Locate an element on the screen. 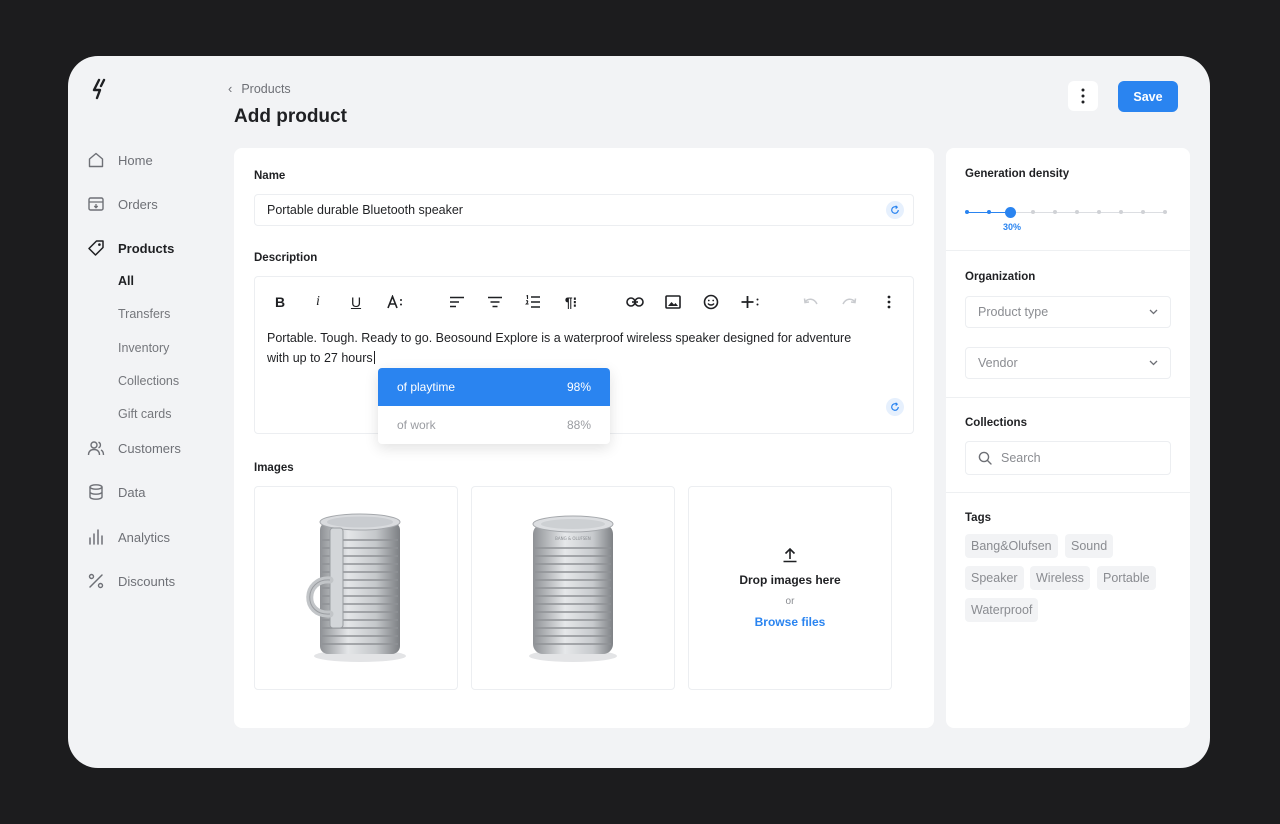 The width and height of the screenshot is (1280, 824). insert-more-button is located at coordinates (751, 302).